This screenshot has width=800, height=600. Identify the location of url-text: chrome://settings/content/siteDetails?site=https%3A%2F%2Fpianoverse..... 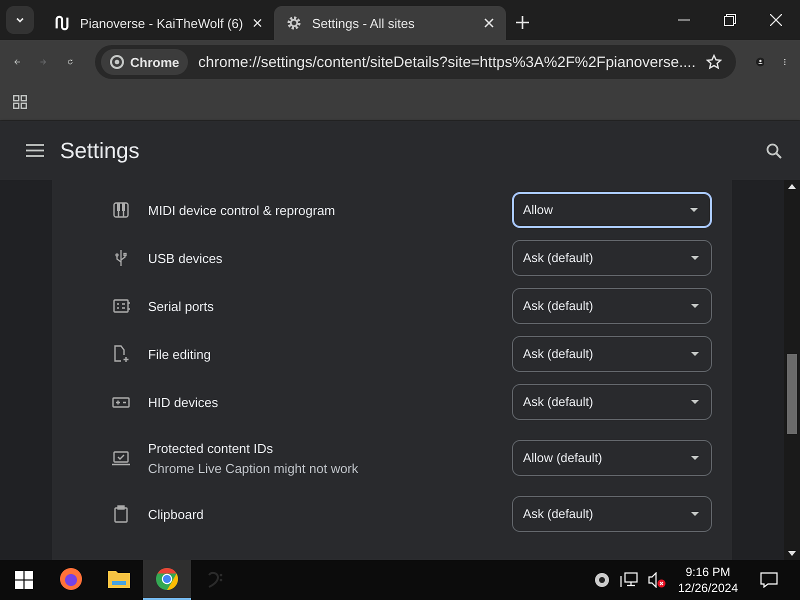
(447, 62).